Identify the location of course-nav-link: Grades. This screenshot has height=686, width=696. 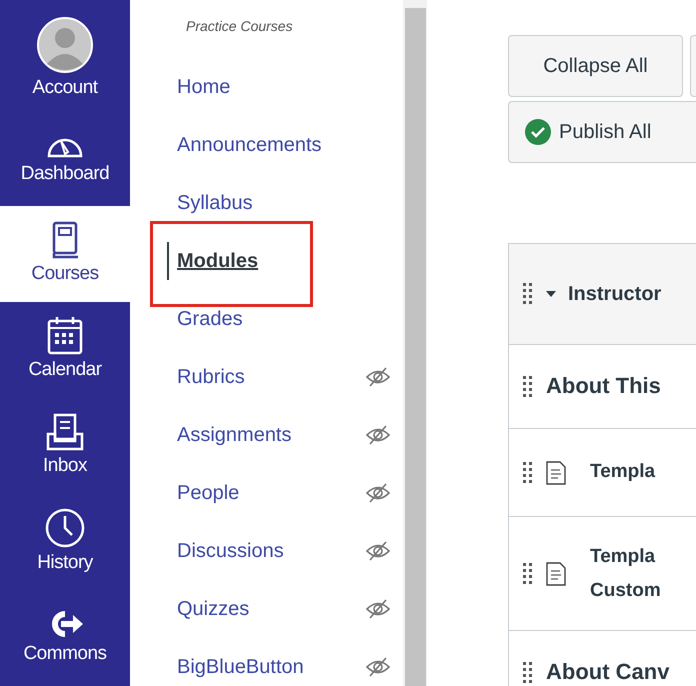
(210, 319).